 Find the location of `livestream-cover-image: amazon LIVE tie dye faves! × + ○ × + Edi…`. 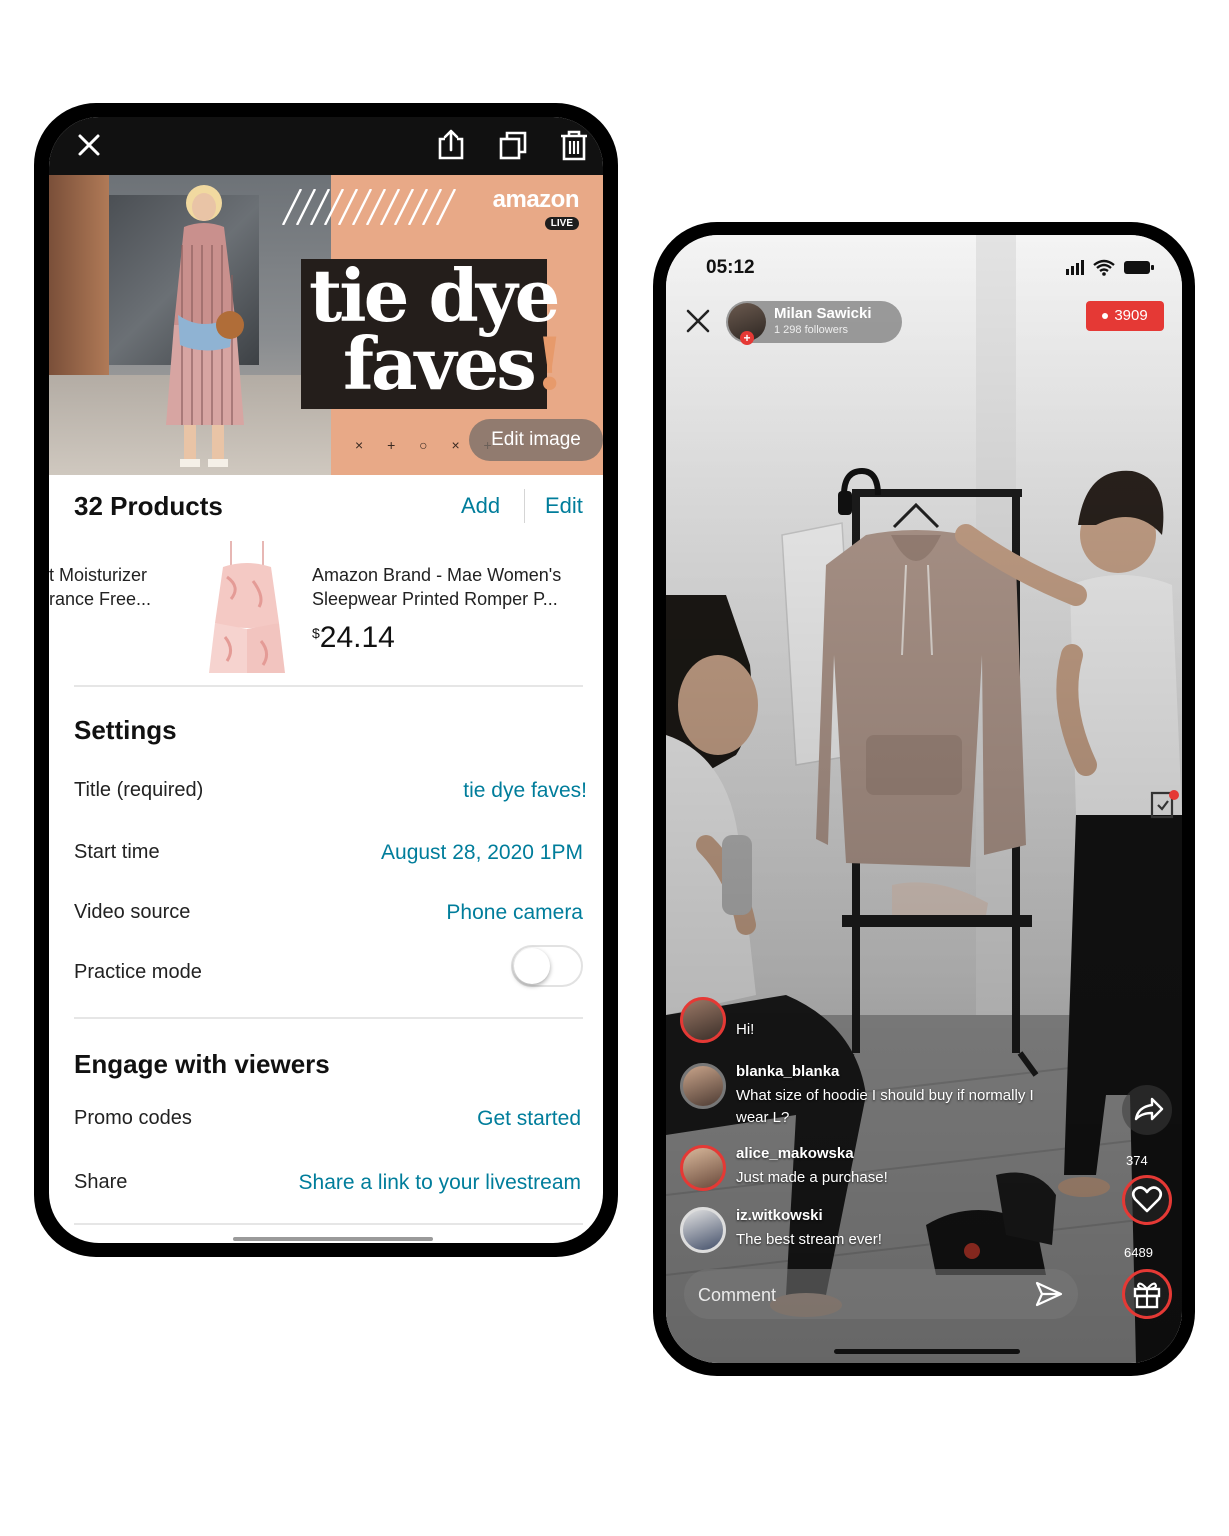

livestream-cover-image: amazon LIVE tie dye faves! × + ○ × + Edi… is located at coordinates (326, 325).